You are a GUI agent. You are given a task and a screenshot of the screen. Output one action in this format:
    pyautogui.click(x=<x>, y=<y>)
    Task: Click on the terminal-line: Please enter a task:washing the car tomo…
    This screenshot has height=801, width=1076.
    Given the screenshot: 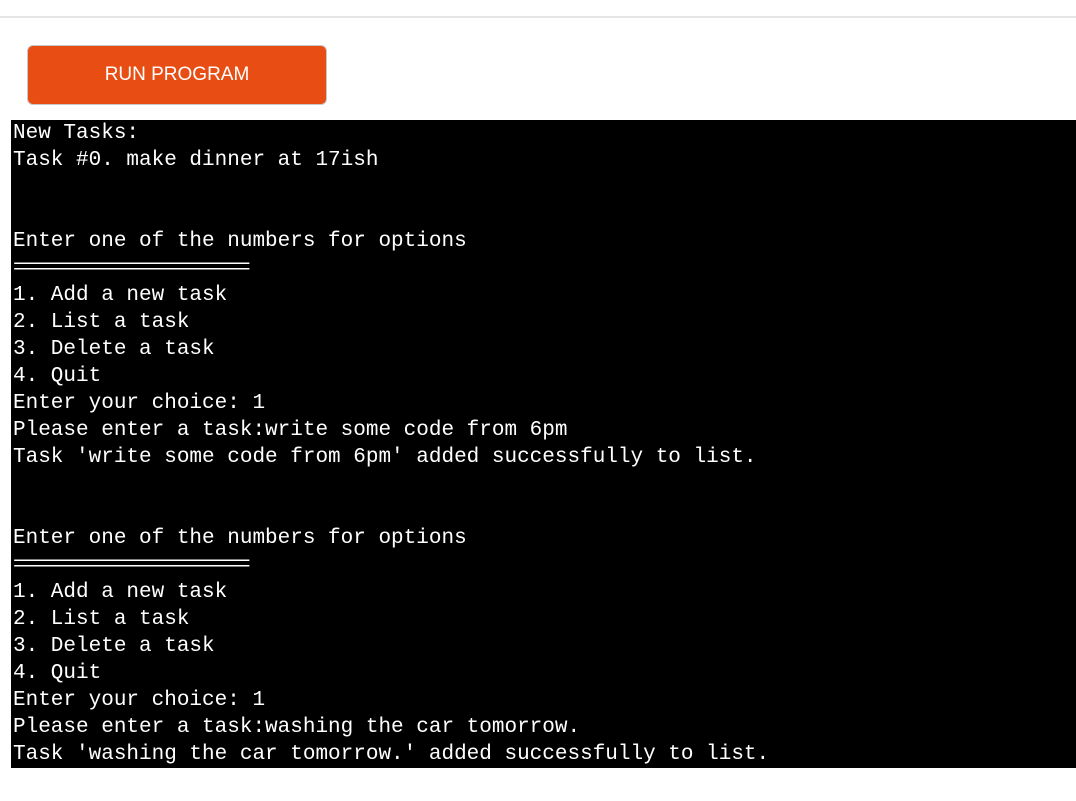 What is the action you would take?
    pyautogui.click(x=297, y=727)
    